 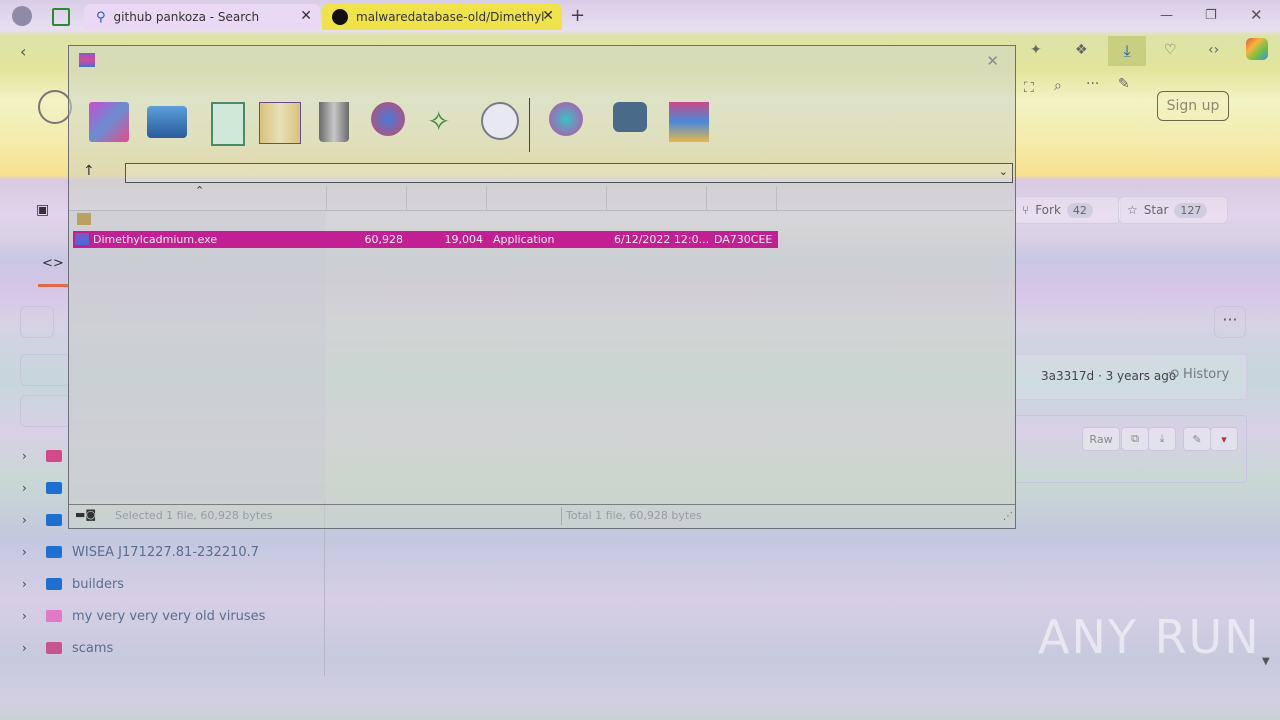 I want to click on extract-icon, so click(x=167, y=122).